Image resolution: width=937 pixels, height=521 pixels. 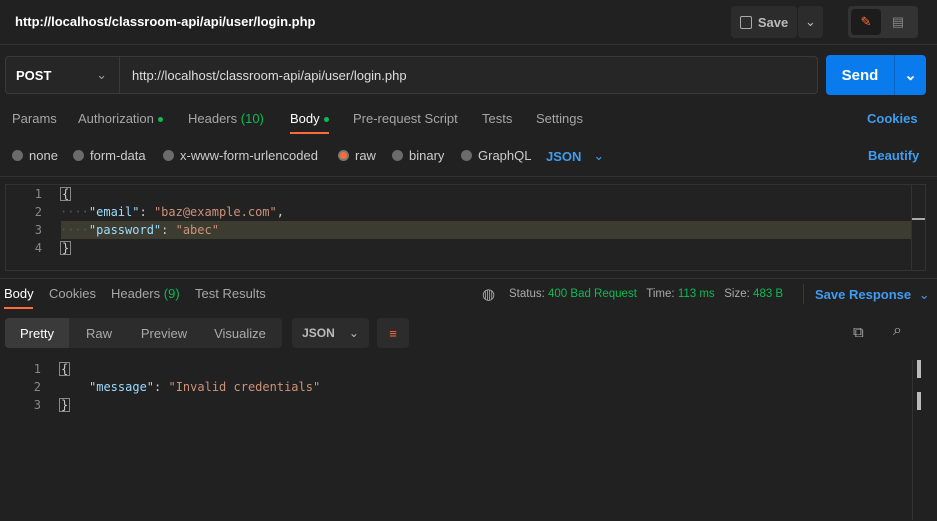 What do you see at coordinates (99, 333) in the screenshot?
I see `view-raw: Raw` at bounding box center [99, 333].